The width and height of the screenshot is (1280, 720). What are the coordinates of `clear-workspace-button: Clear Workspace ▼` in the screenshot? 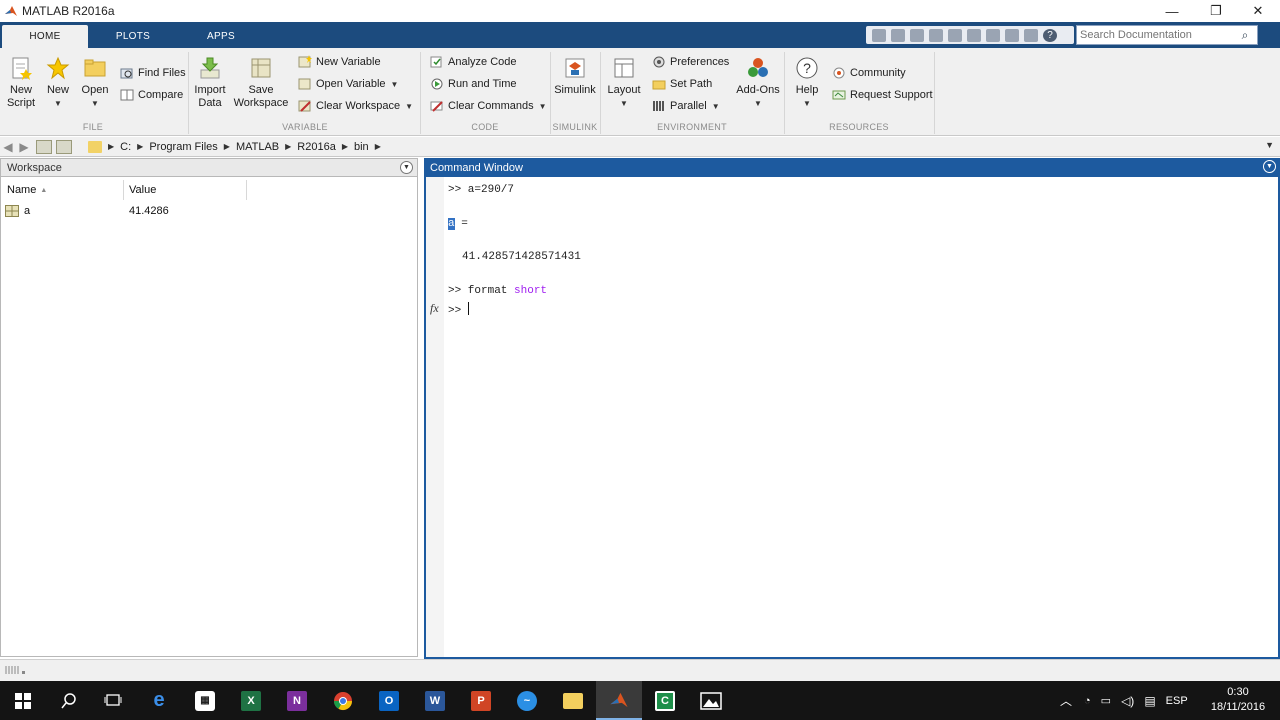 It's located at (355, 106).